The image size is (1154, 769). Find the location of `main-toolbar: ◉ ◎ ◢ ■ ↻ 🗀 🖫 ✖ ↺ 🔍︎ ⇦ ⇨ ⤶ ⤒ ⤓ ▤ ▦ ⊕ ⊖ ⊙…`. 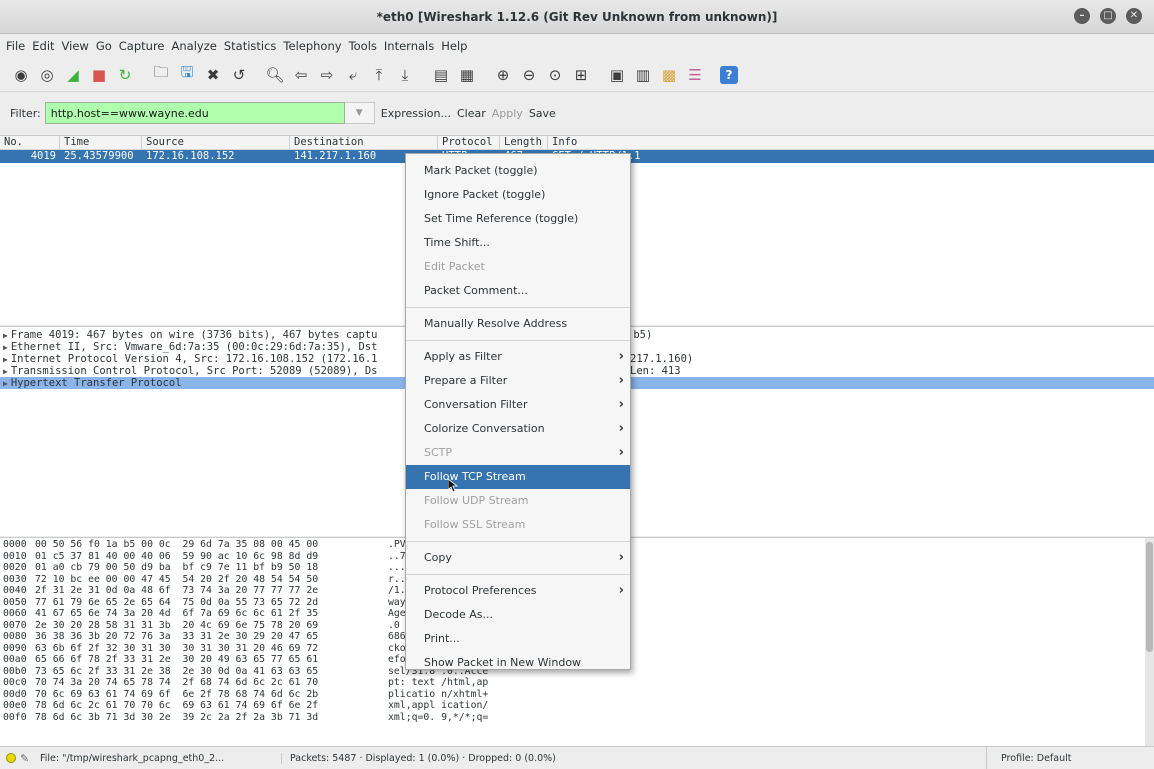

main-toolbar: ◉ ◎ ◢ ■ ↻ 🗀 🖫 ✖ ↺ 🔍︎ ⇦ ⇨ ⤶ ⤒ ⤓ ▤ ▦ ⊕ ⊖ ⊙… is located at coordinates (577, 75).